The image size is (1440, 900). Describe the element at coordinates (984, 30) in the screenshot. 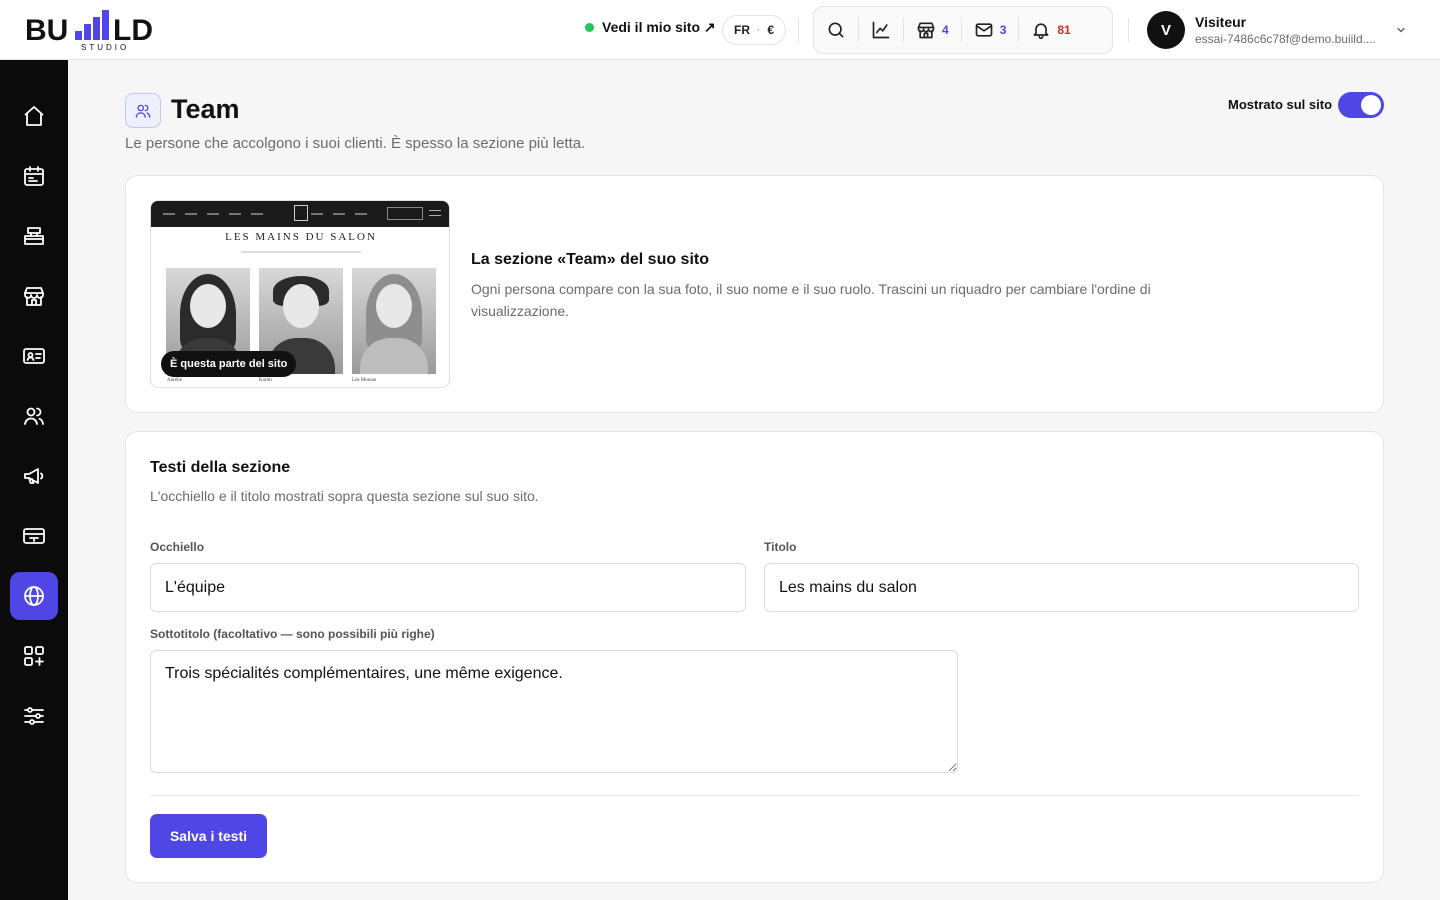

I see `mail-icon` at that location.